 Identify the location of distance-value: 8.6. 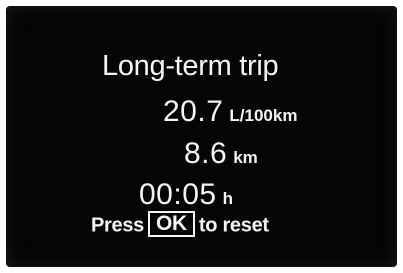
(206, 153).